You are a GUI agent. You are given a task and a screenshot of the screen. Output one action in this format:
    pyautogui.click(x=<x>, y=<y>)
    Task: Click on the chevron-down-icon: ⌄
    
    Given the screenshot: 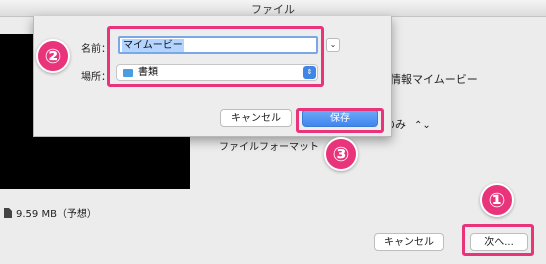 What is the action you would take?
    pyautogui.click(x=333, y=44)
    